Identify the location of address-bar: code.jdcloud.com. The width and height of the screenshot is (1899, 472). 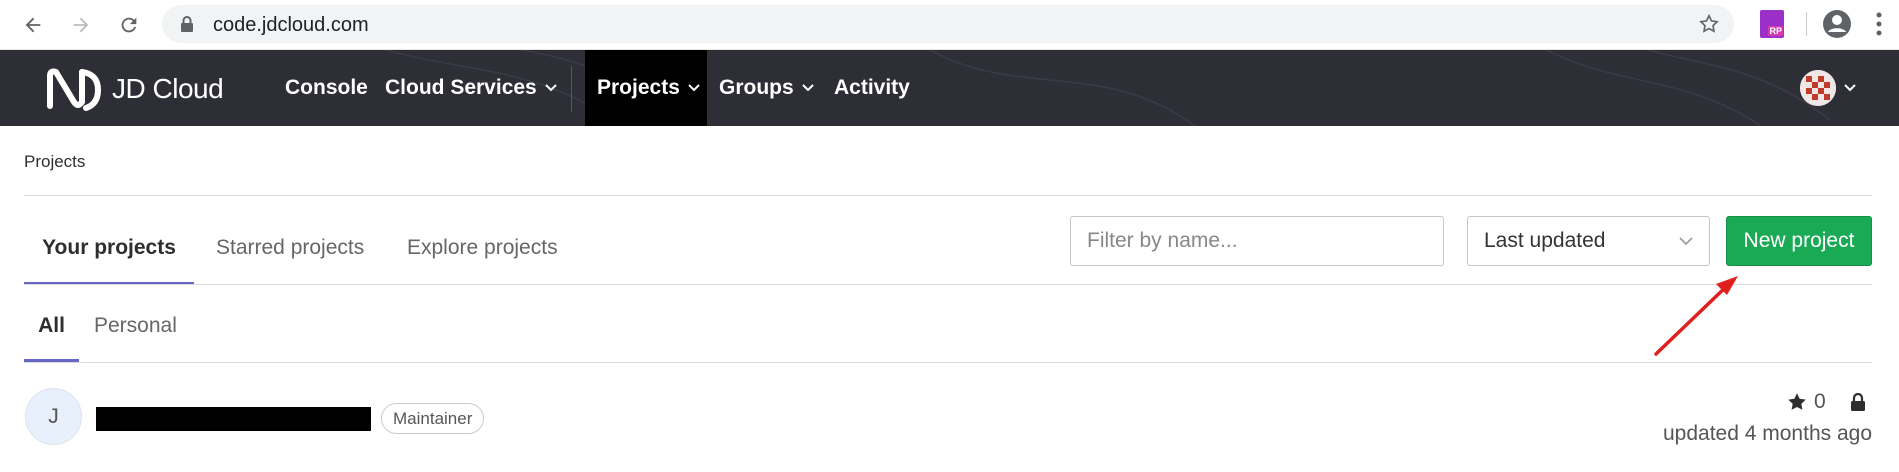
(948, 24).